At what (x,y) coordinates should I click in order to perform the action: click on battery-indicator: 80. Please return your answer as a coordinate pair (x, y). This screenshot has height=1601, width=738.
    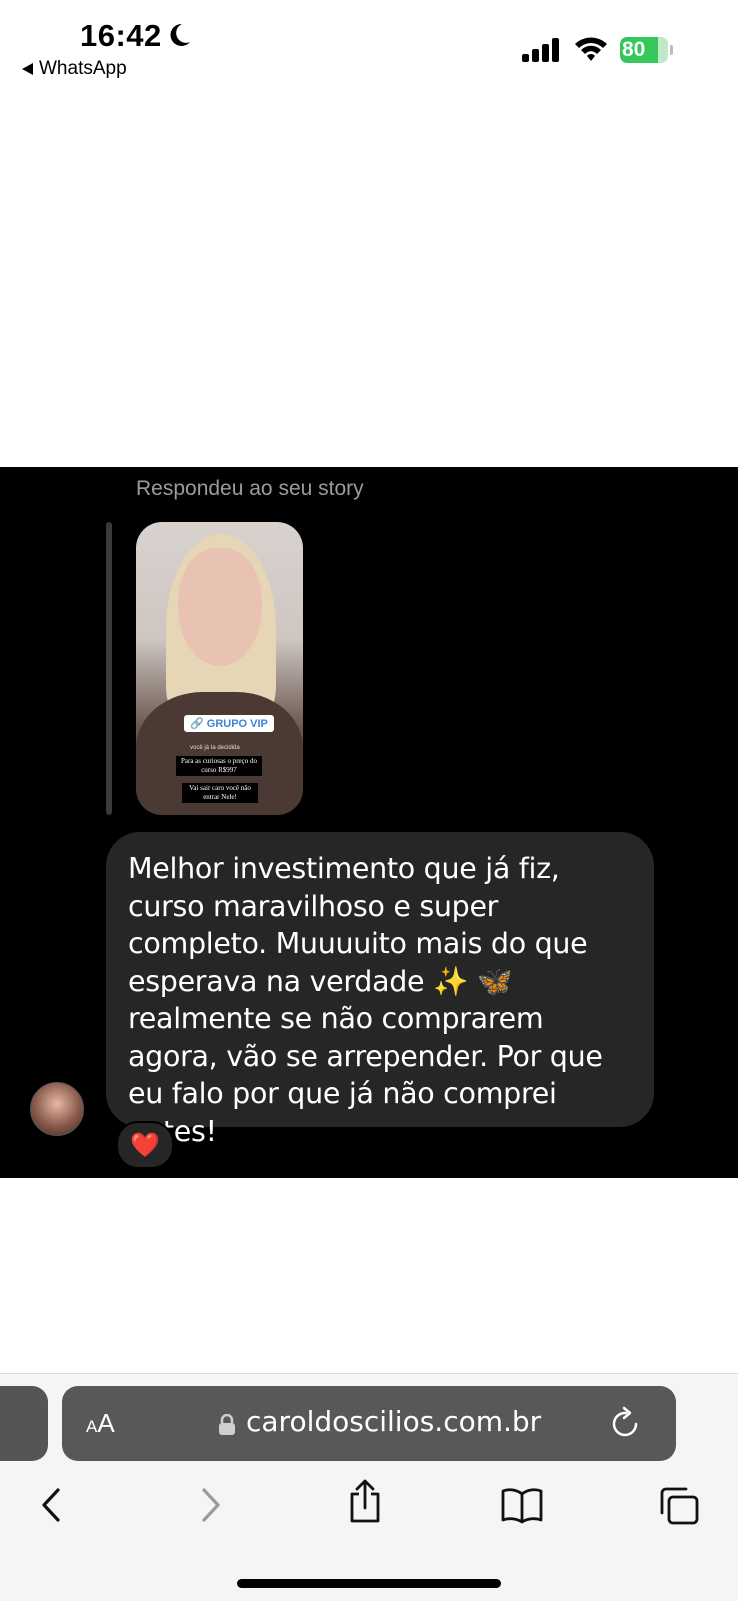
    Looking at the image, I should click on (646, 50).